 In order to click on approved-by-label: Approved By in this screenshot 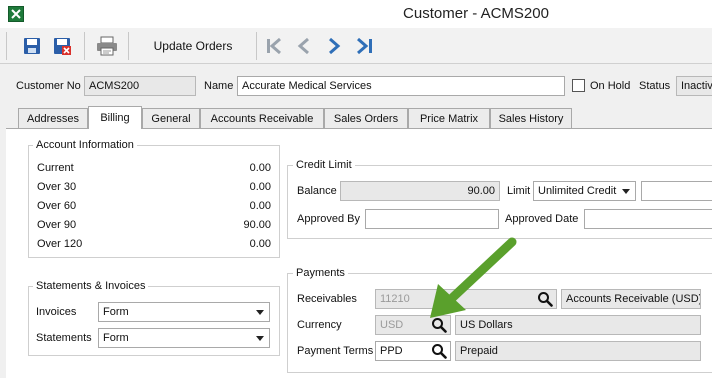, I will do `click(328, 219)`.